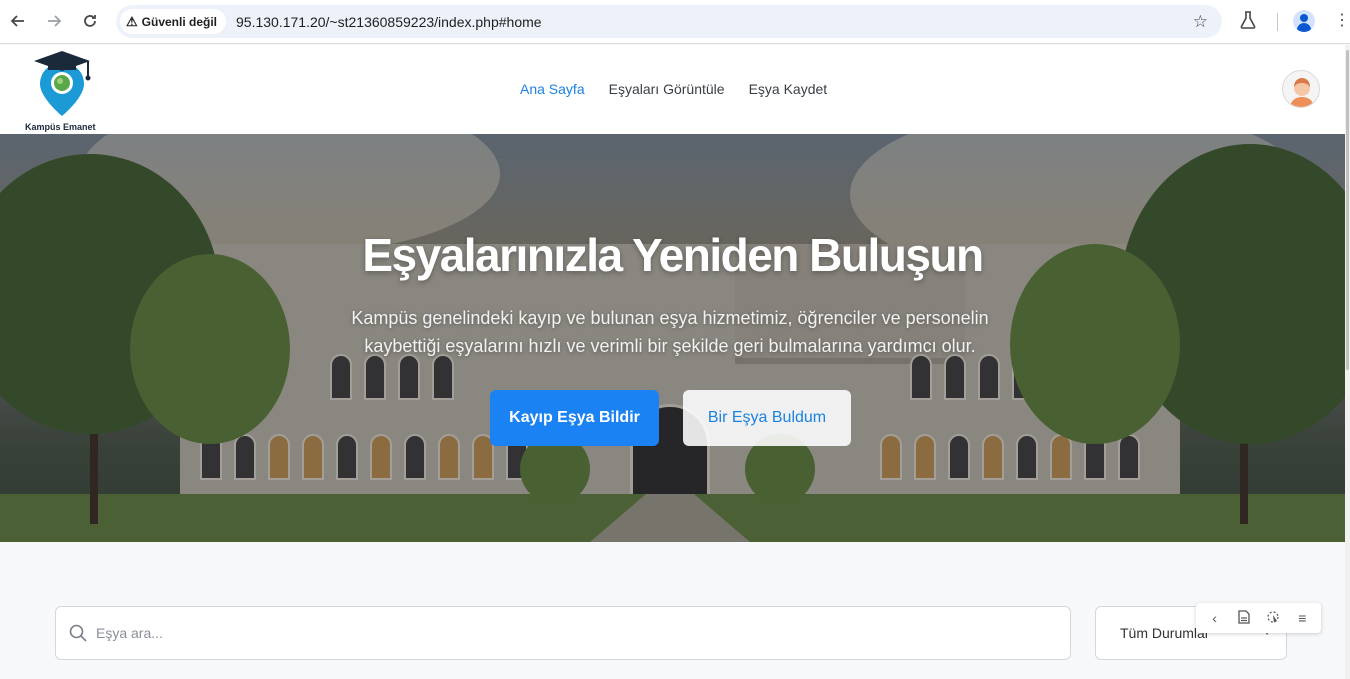  What do you see at coordinates (179, 21) in the screenshot?
I see `security-label: Güvenli değil` at bounding box center [179, 21].